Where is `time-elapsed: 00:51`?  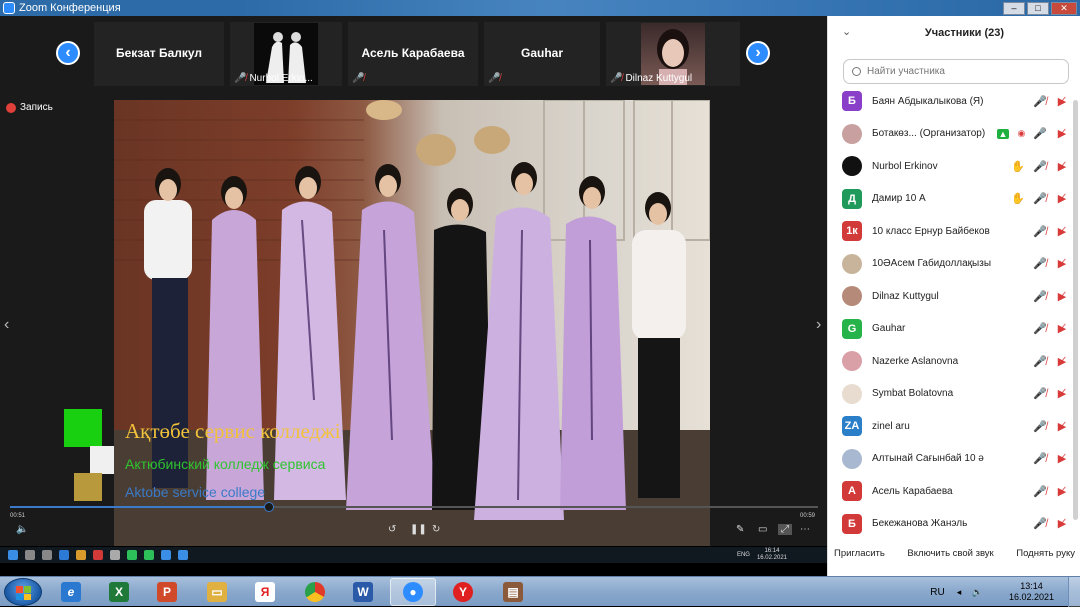
time-elapsed: 00:51 is located at coordinates (18, 516).